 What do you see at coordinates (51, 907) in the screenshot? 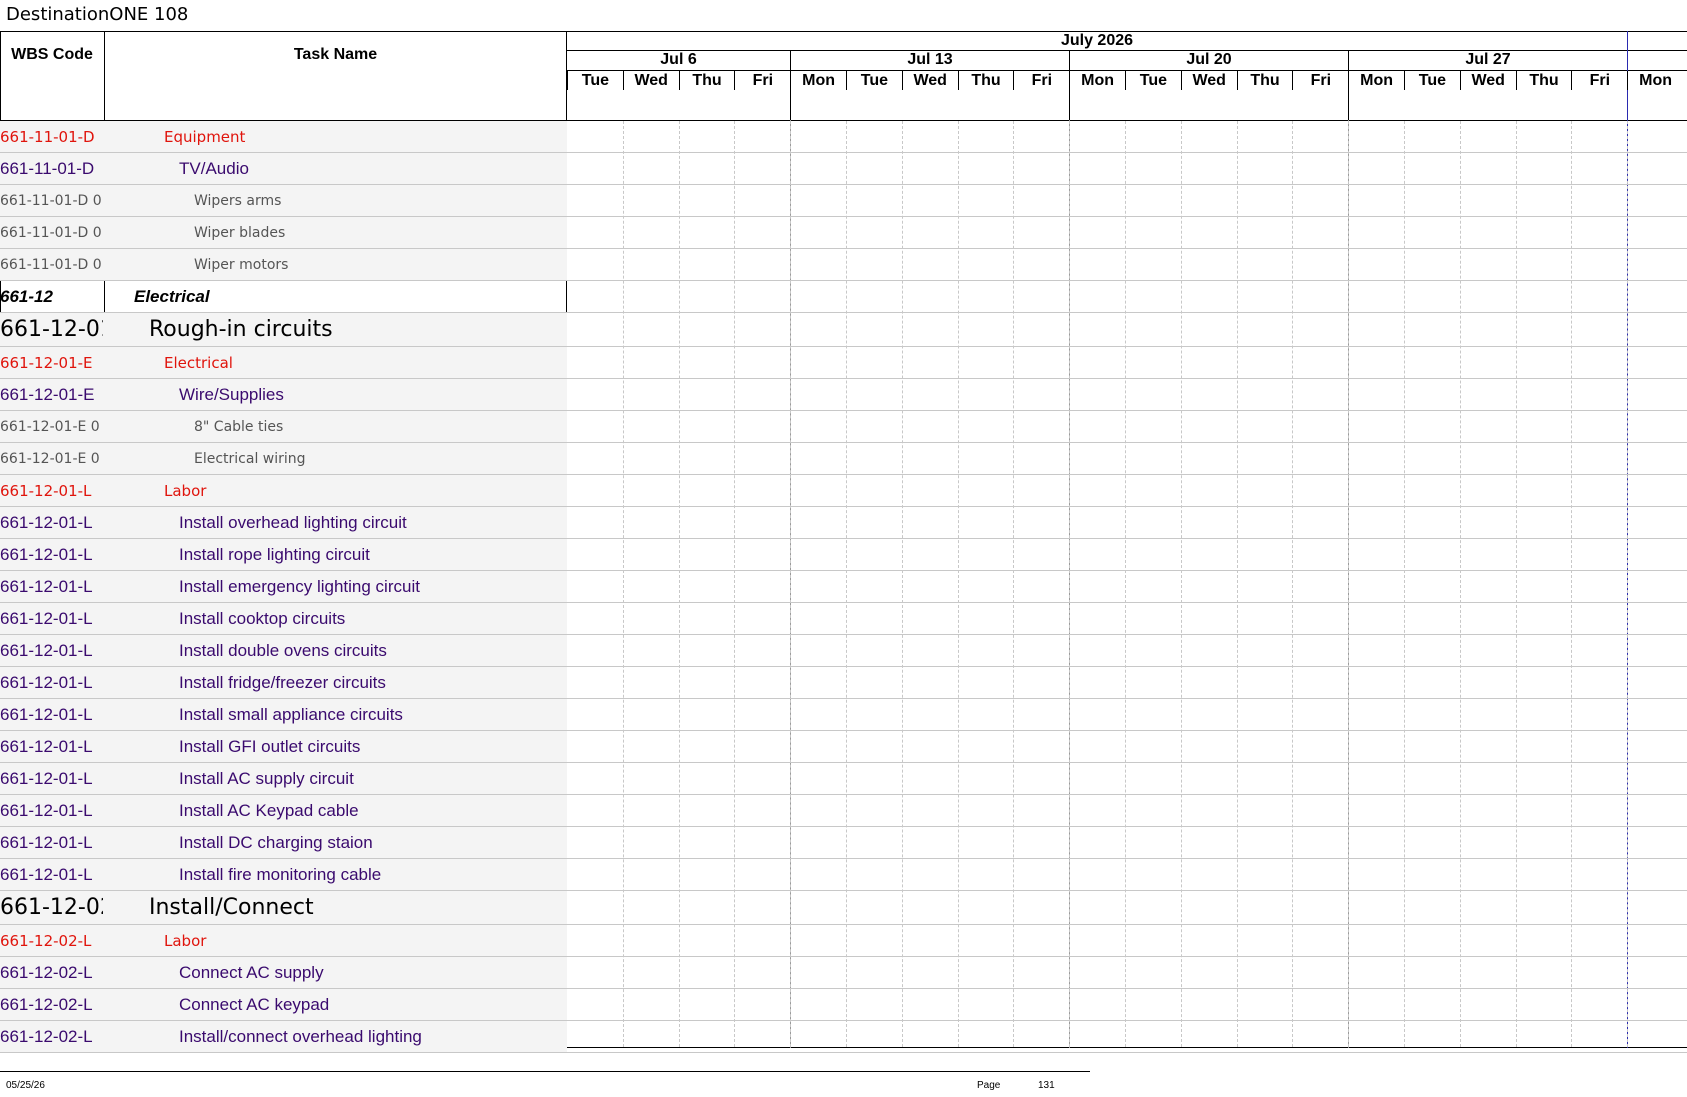
I see `wbs-code: 661-12-02` at bounding box center [51, 907].